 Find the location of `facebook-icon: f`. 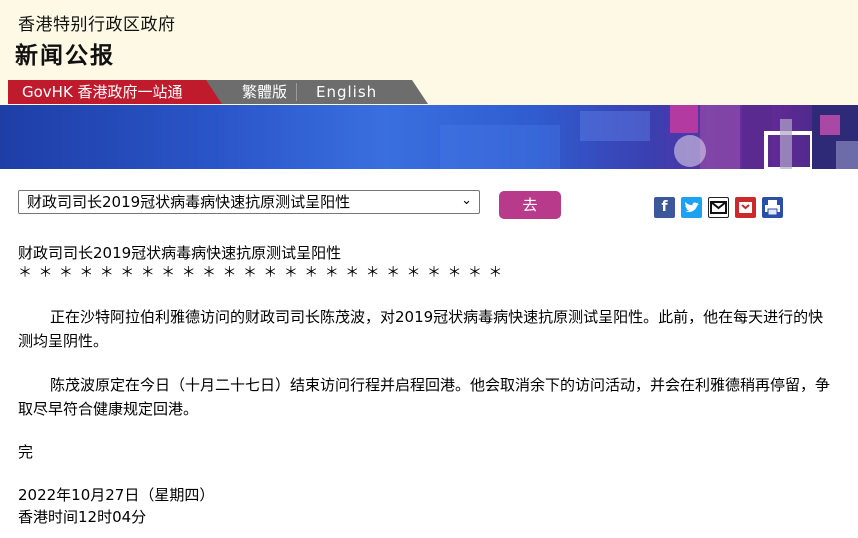

facebook-icon: f is located at coordinates (664, 207).